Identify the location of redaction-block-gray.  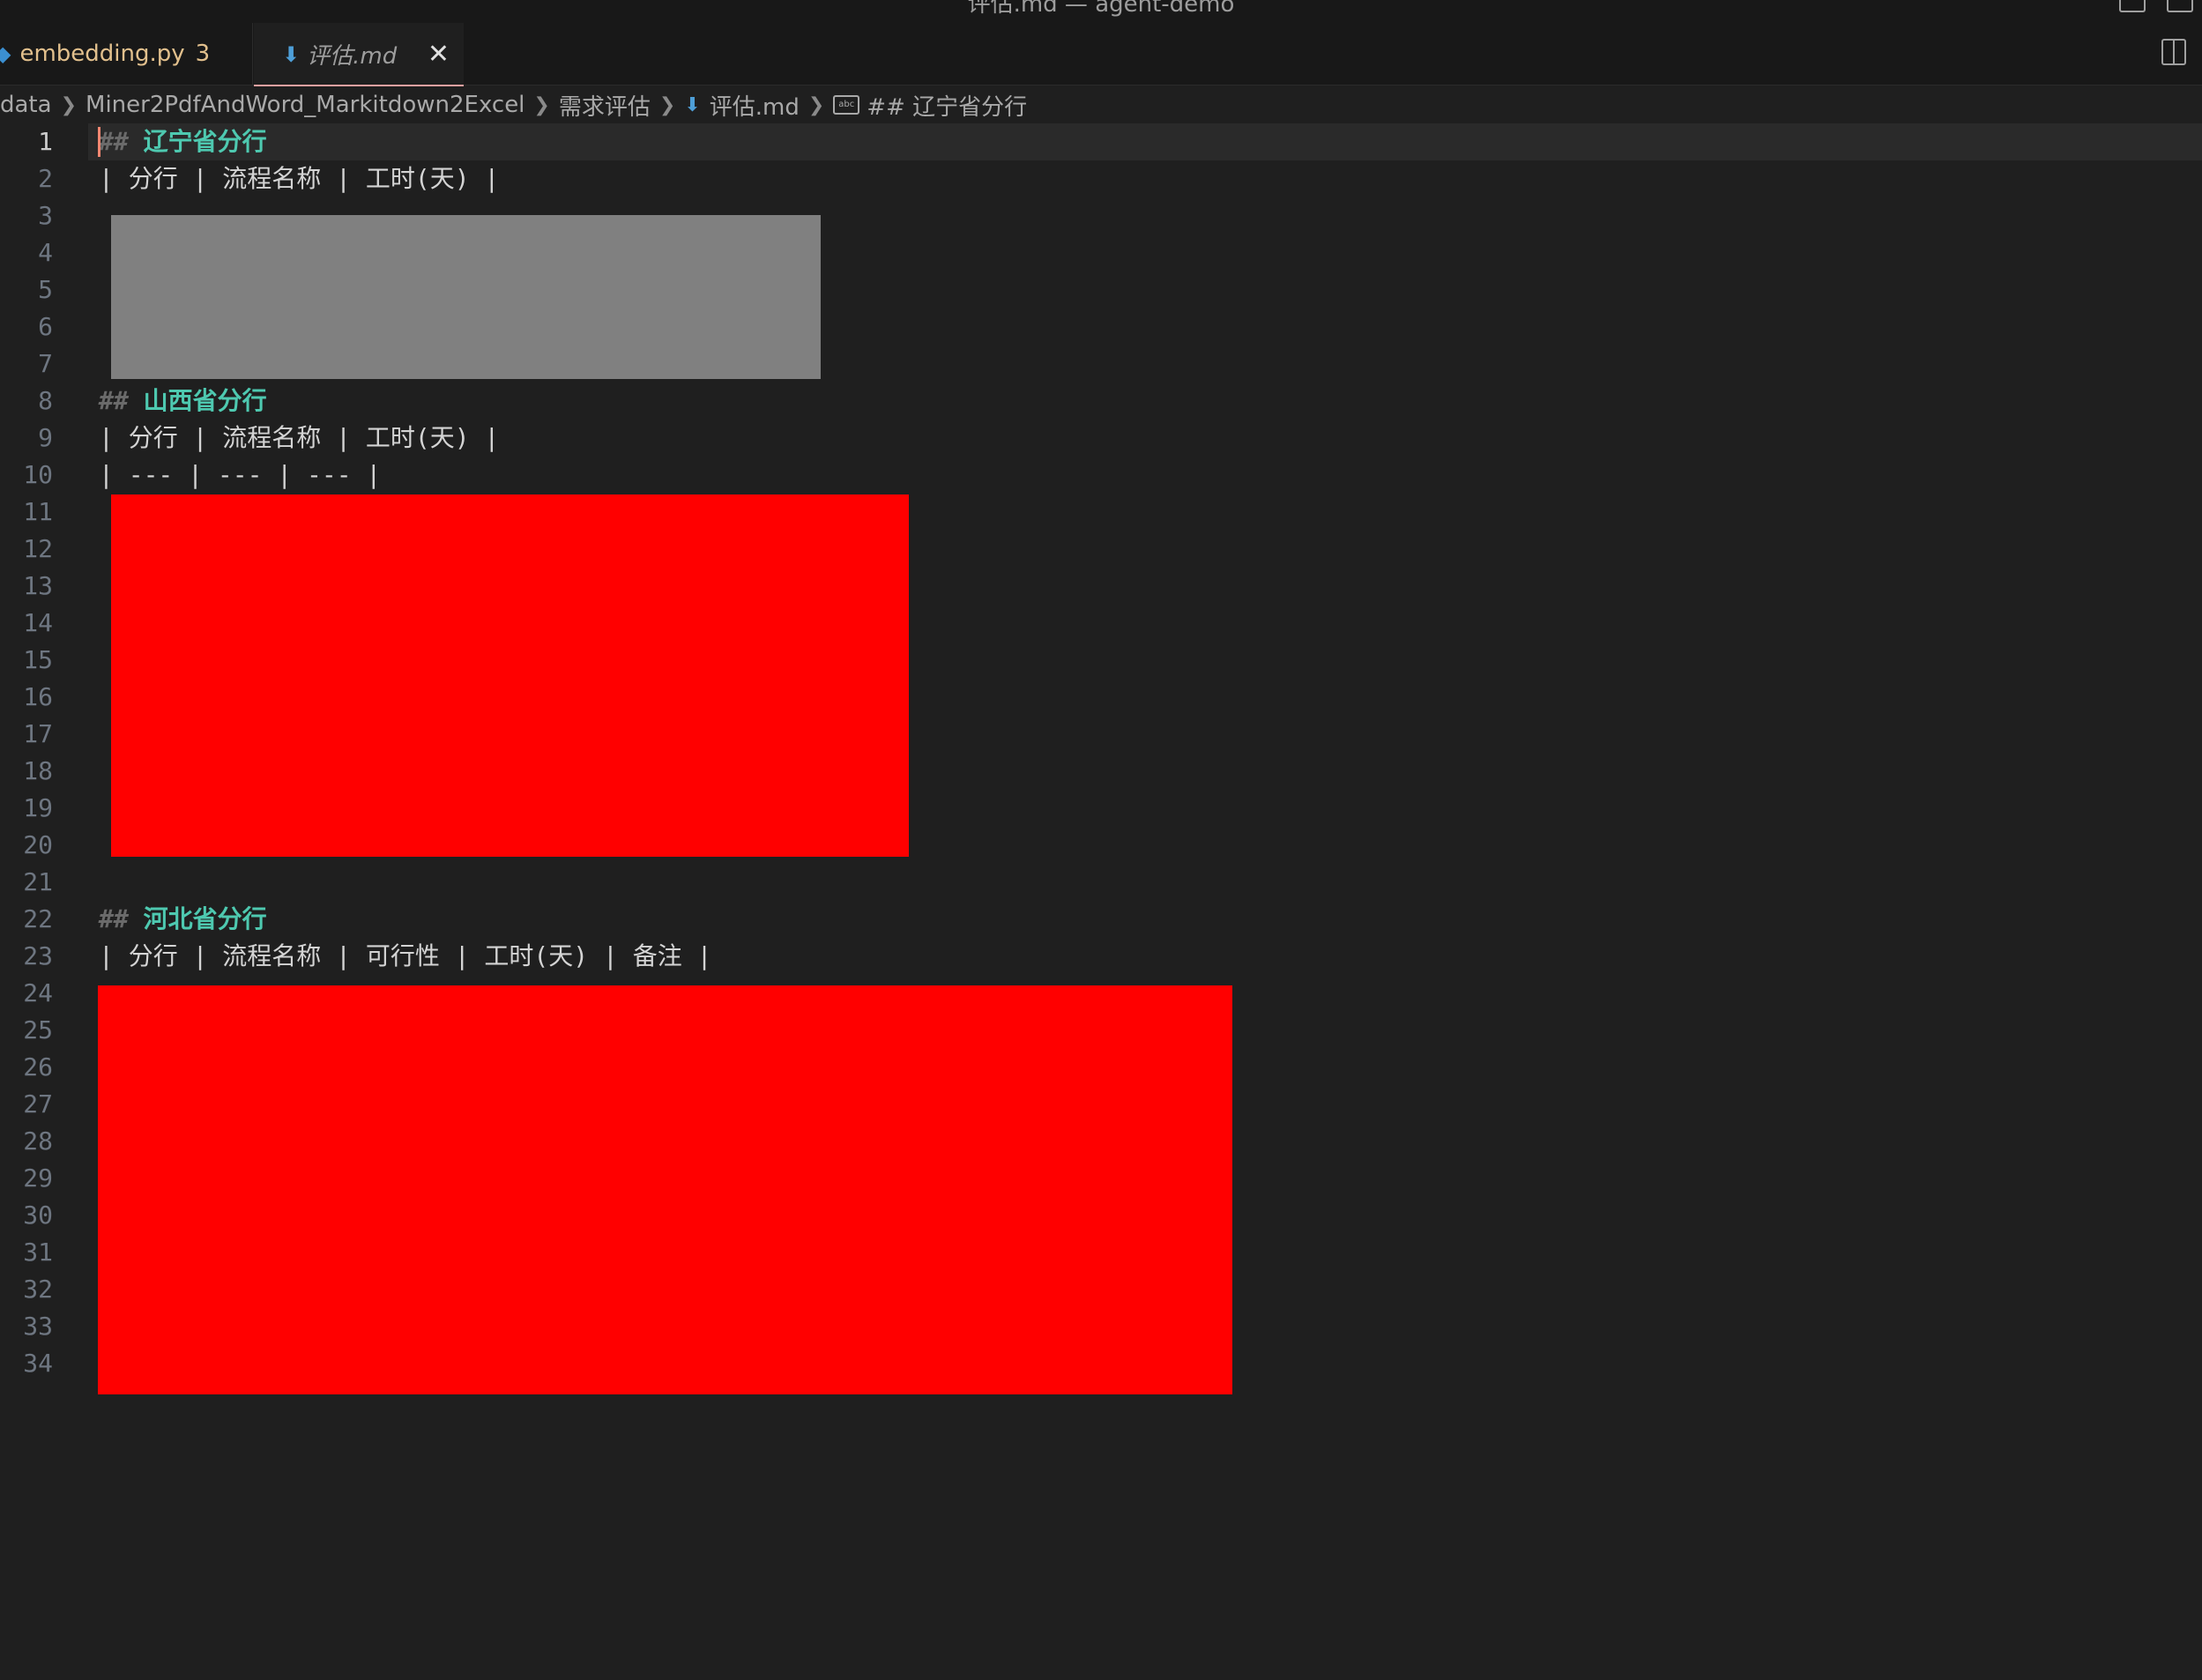
(466, 297).